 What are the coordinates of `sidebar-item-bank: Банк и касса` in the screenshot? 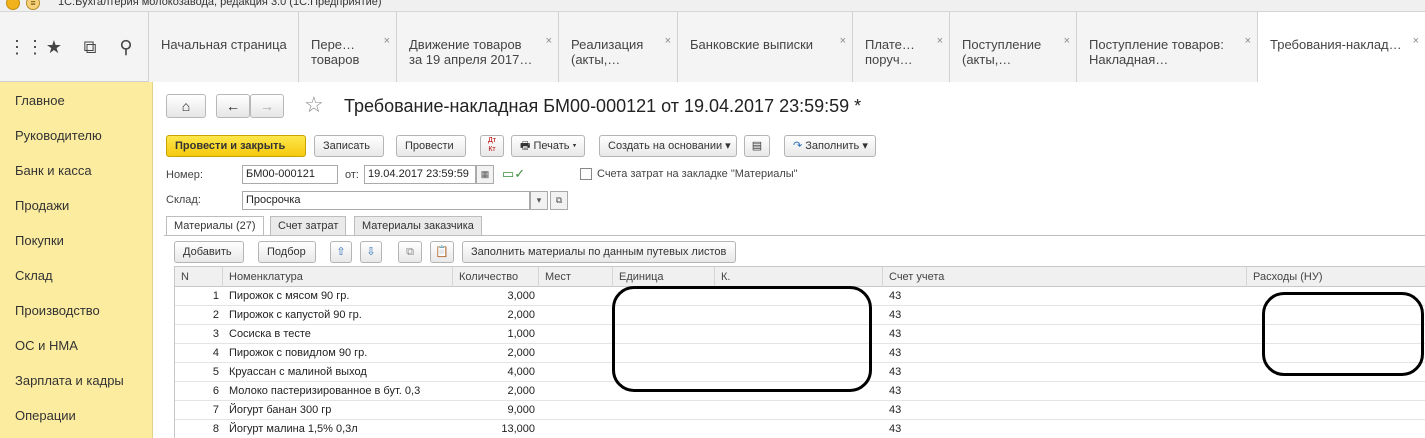 It's located at (53, 170).